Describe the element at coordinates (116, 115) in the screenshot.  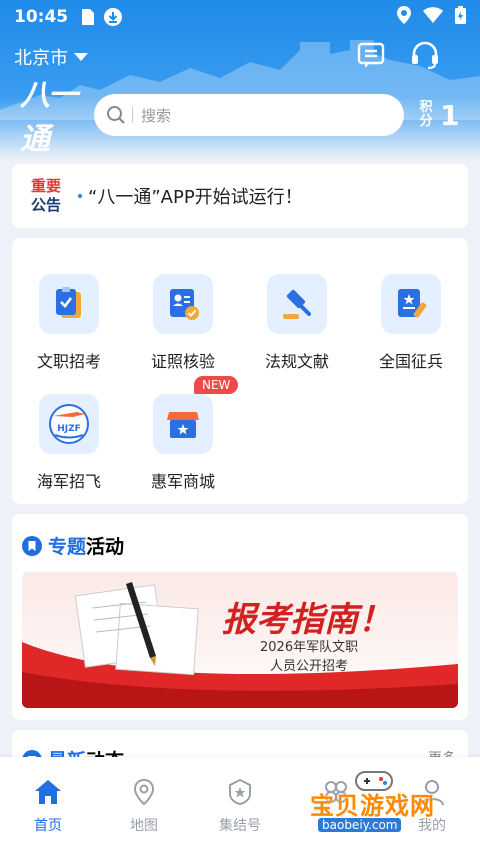
I see `search-icon` at that location.